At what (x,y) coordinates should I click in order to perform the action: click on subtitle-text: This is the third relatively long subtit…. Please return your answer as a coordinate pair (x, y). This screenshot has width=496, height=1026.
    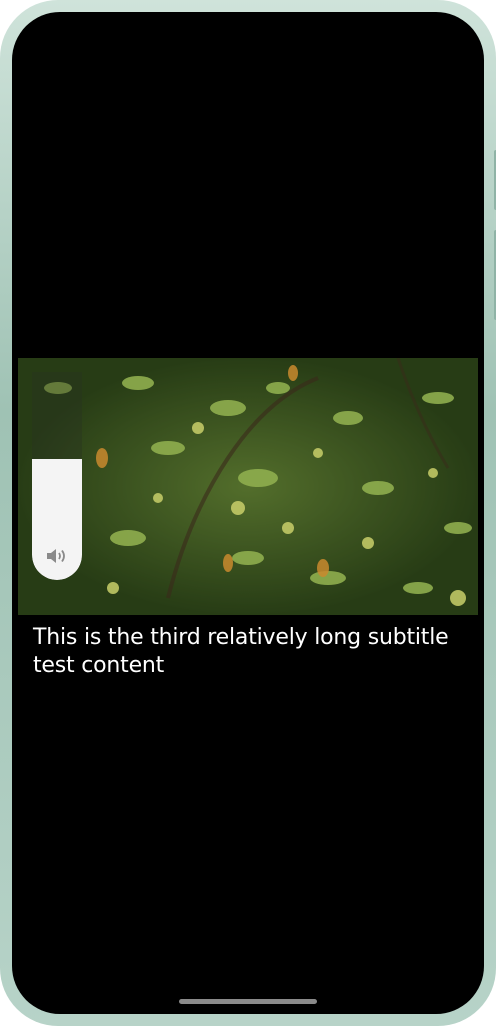
    Looking at the image, I should click on (241, 651).